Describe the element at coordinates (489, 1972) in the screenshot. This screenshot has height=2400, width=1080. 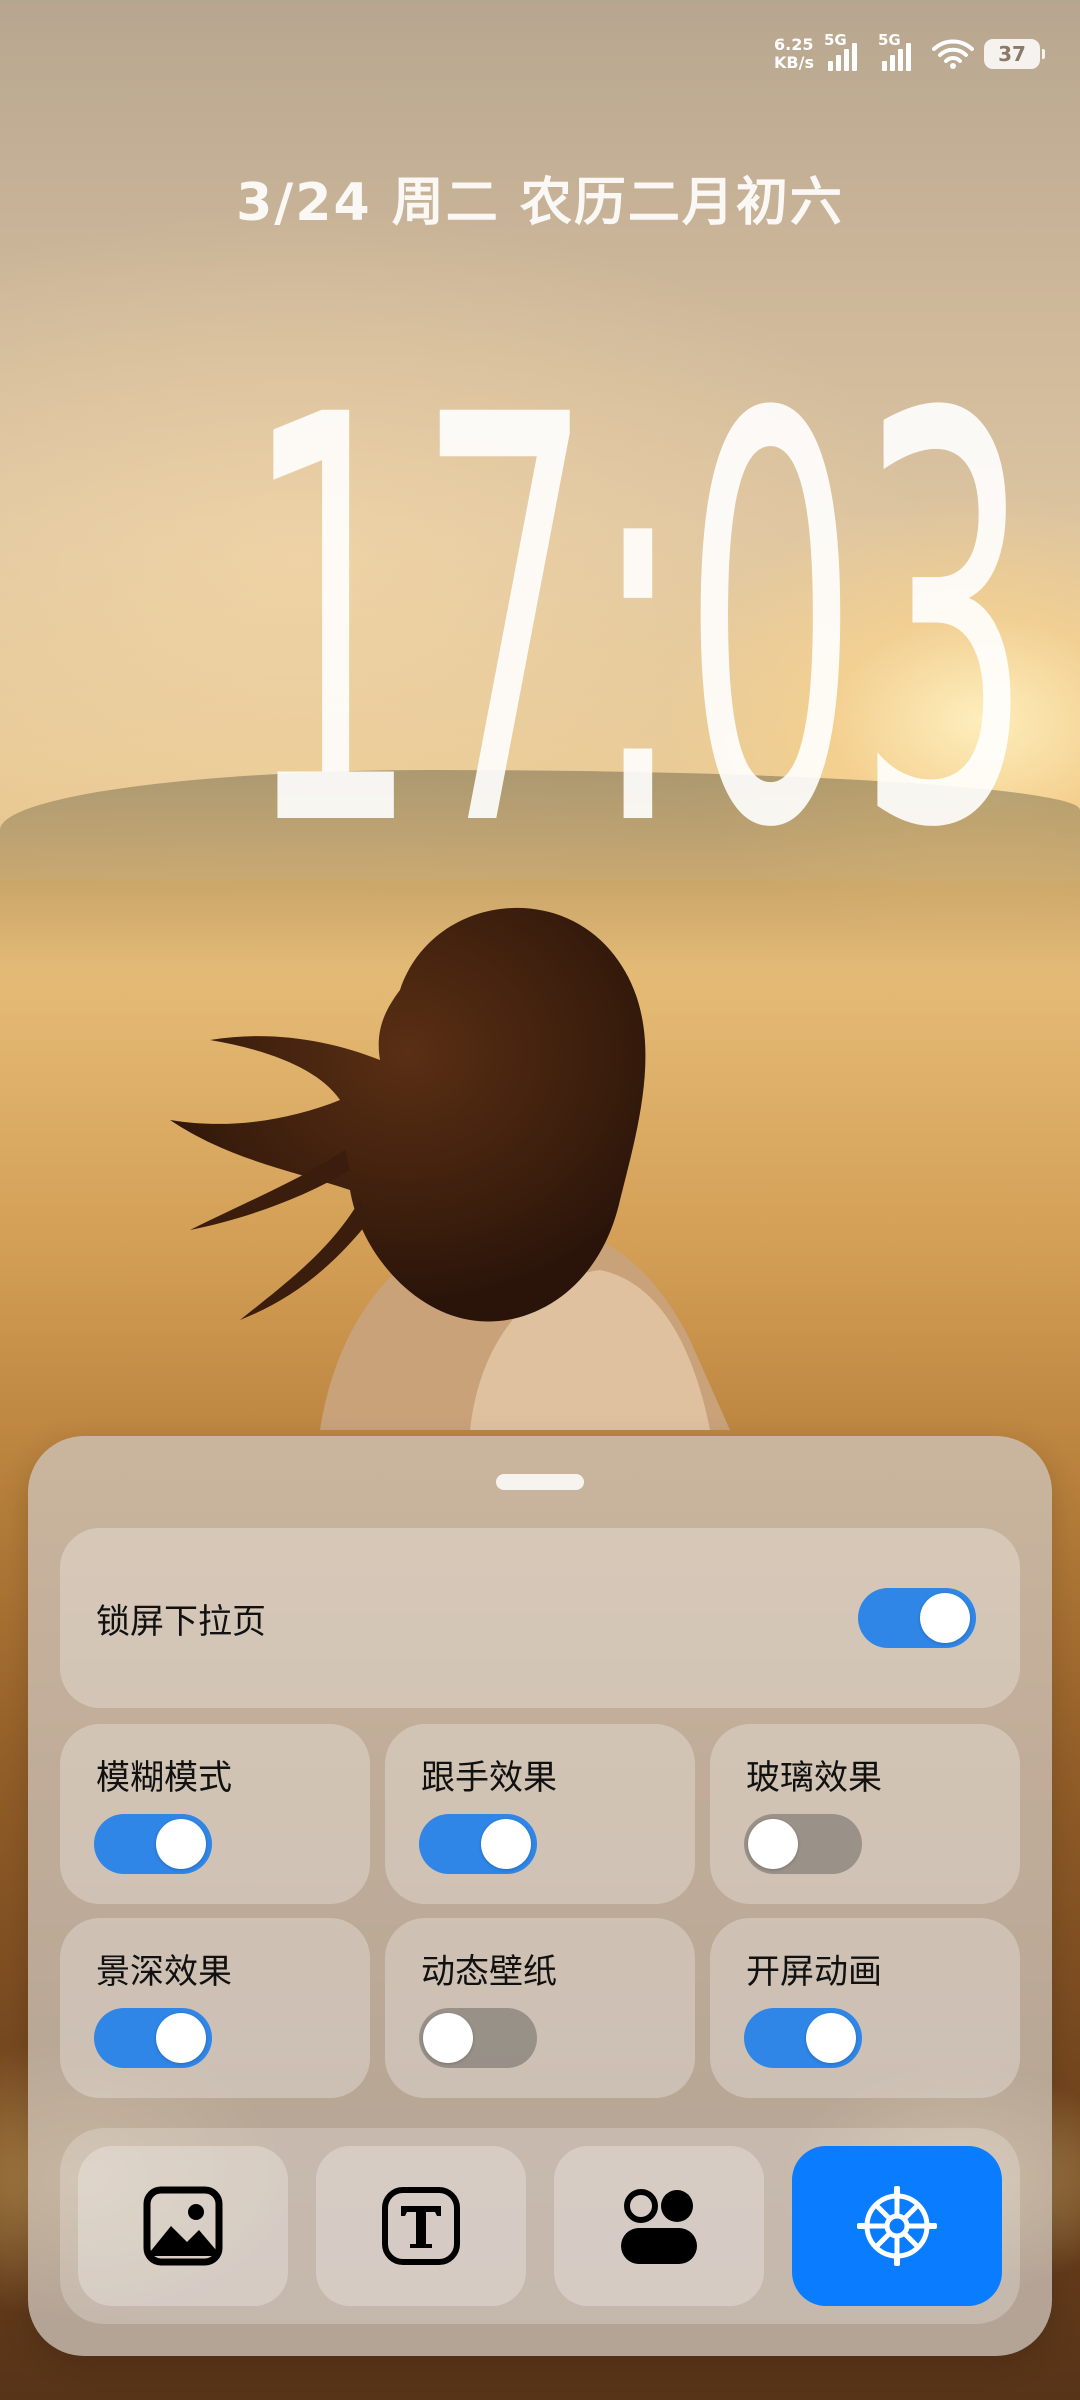
I see `tile-label: 动态壁纸` at that location.